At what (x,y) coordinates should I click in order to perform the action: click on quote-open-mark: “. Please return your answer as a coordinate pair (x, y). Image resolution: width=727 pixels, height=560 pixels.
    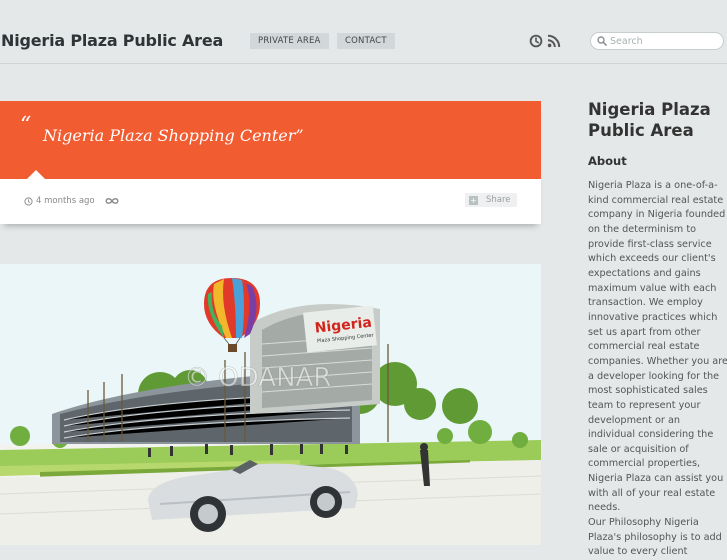
    Looking at the image, I should click on (26, 125).